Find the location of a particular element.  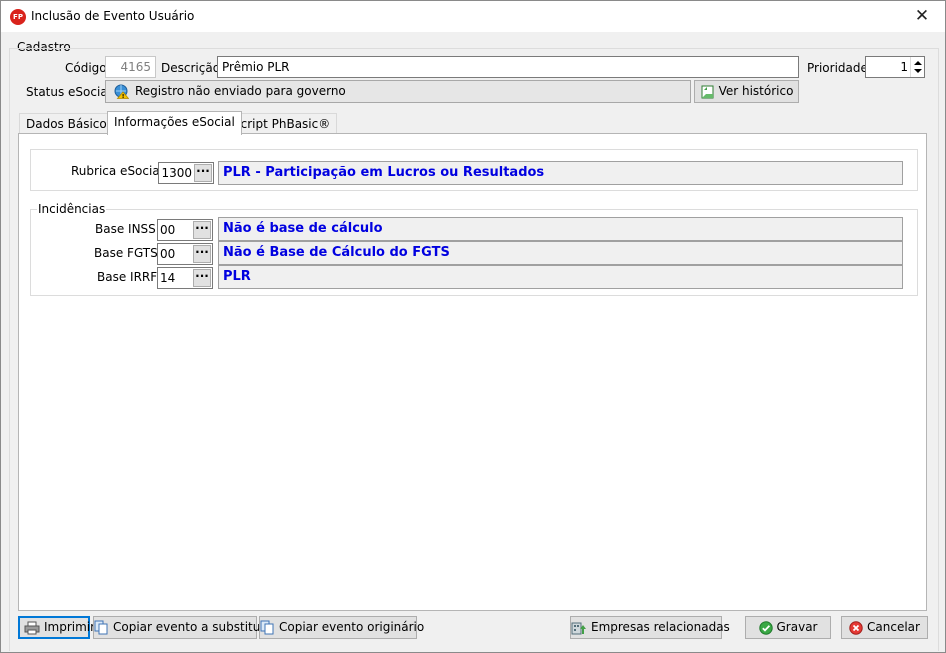

title-bar: FP Inclusão de Evento Usuário ✕ is located at coordinates (473, 16).